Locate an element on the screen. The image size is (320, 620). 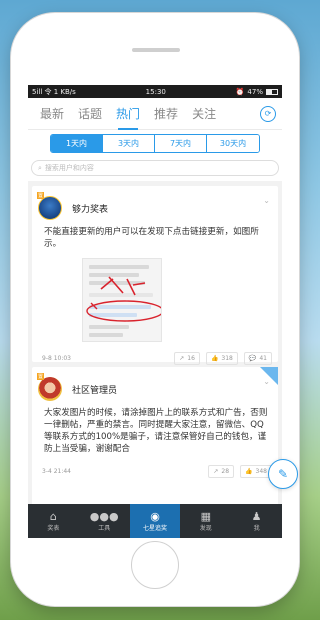
tabbar-lottery: ◉ 七星追奖 is located at coordinates (155, 521).